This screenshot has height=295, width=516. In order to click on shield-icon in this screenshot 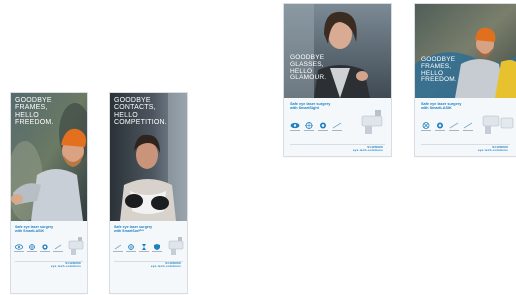, I will do `click(157, 248)`.